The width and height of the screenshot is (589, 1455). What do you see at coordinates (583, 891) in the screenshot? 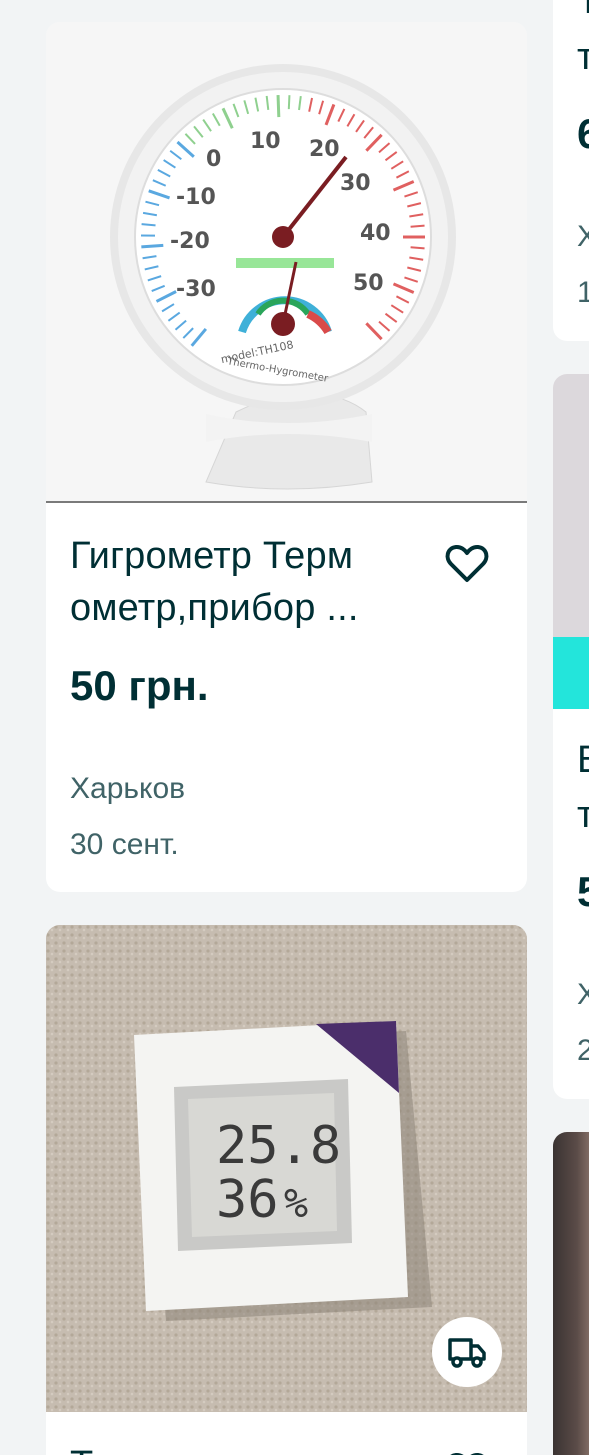
I see `listing-price: 5` at bounding box center [583, 891].